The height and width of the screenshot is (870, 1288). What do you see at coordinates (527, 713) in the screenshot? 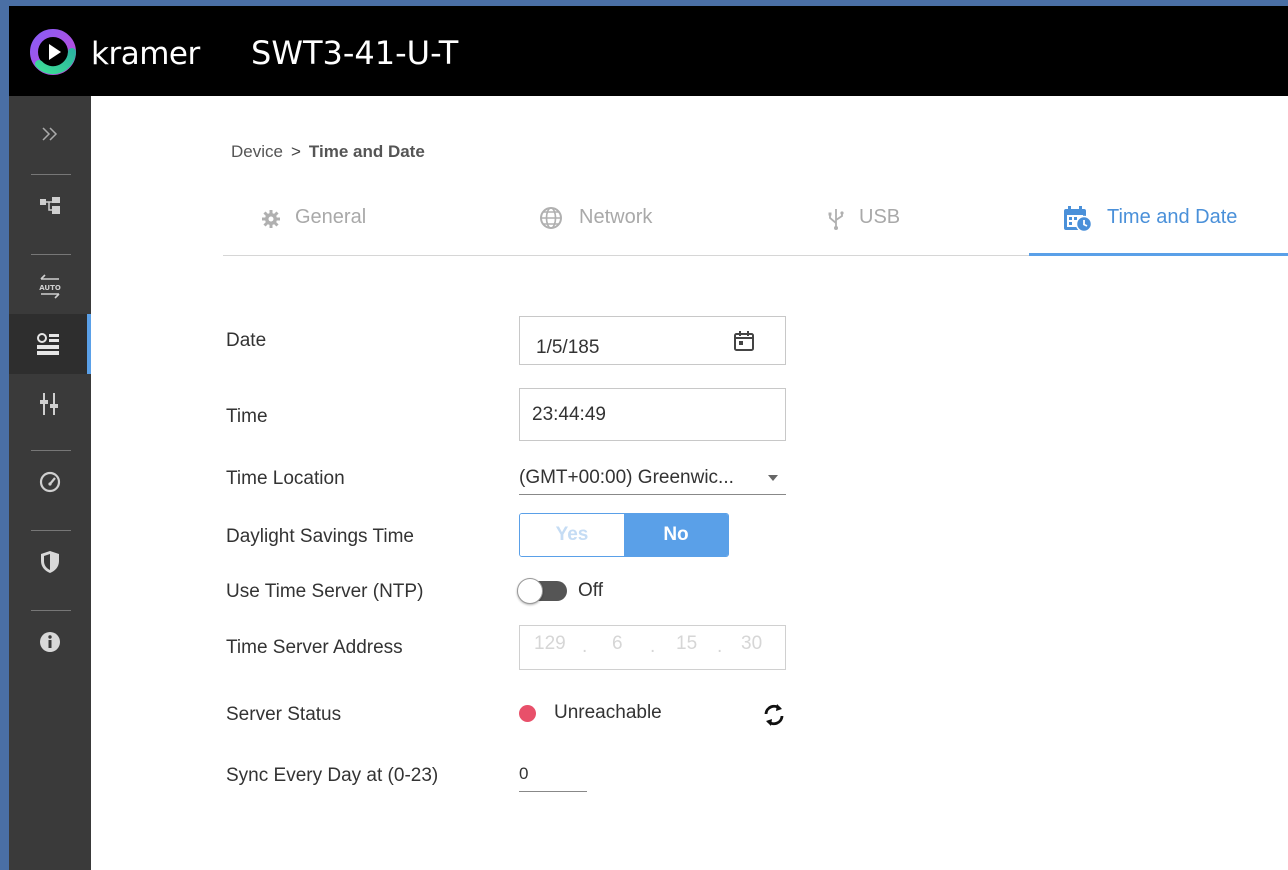
I see `status-indicator-dot` at bounding box center [527, 713].